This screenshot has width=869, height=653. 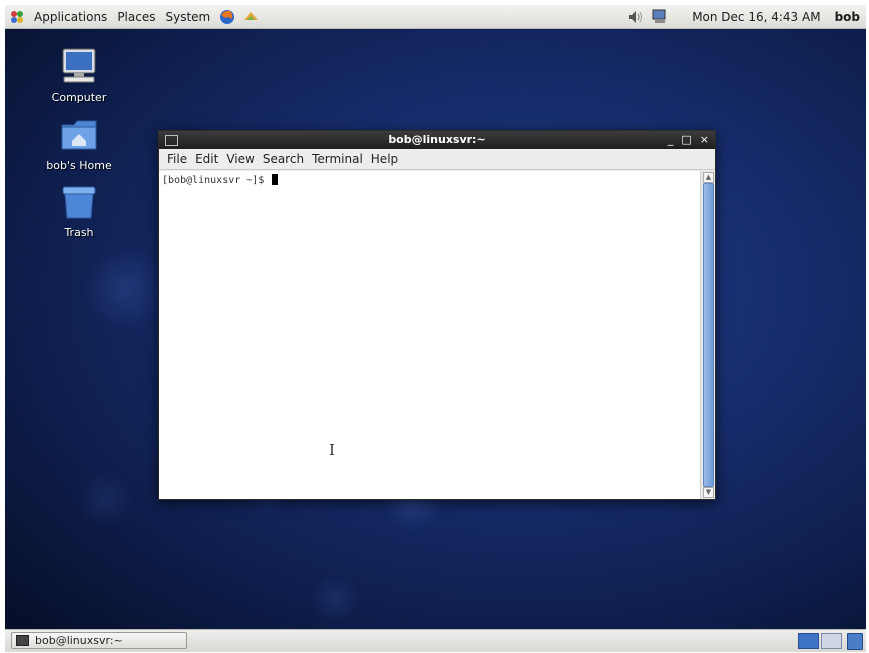 I want to click on ibeam-cursor-icon: I, so click(x=332, y=450).